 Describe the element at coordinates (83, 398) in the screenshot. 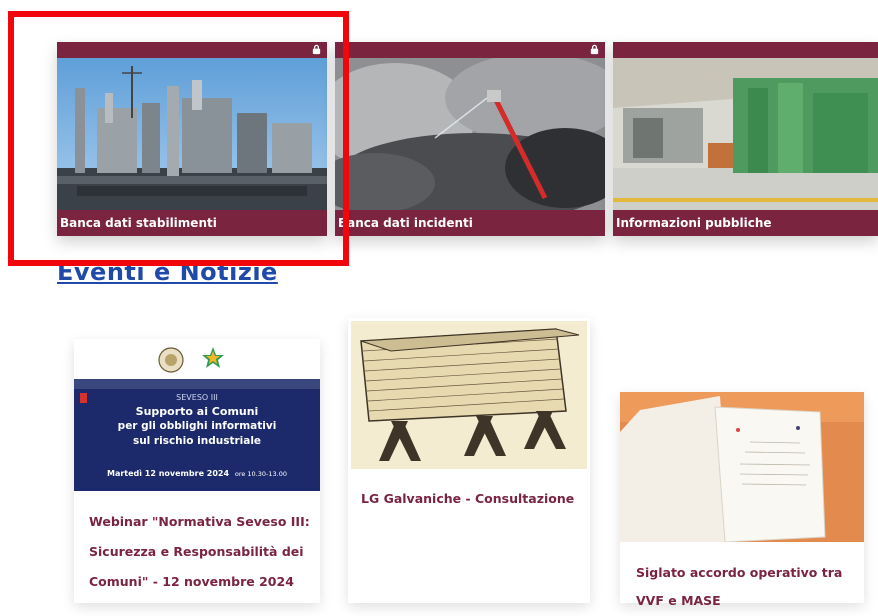

I see `banner-red-mark` at that location.